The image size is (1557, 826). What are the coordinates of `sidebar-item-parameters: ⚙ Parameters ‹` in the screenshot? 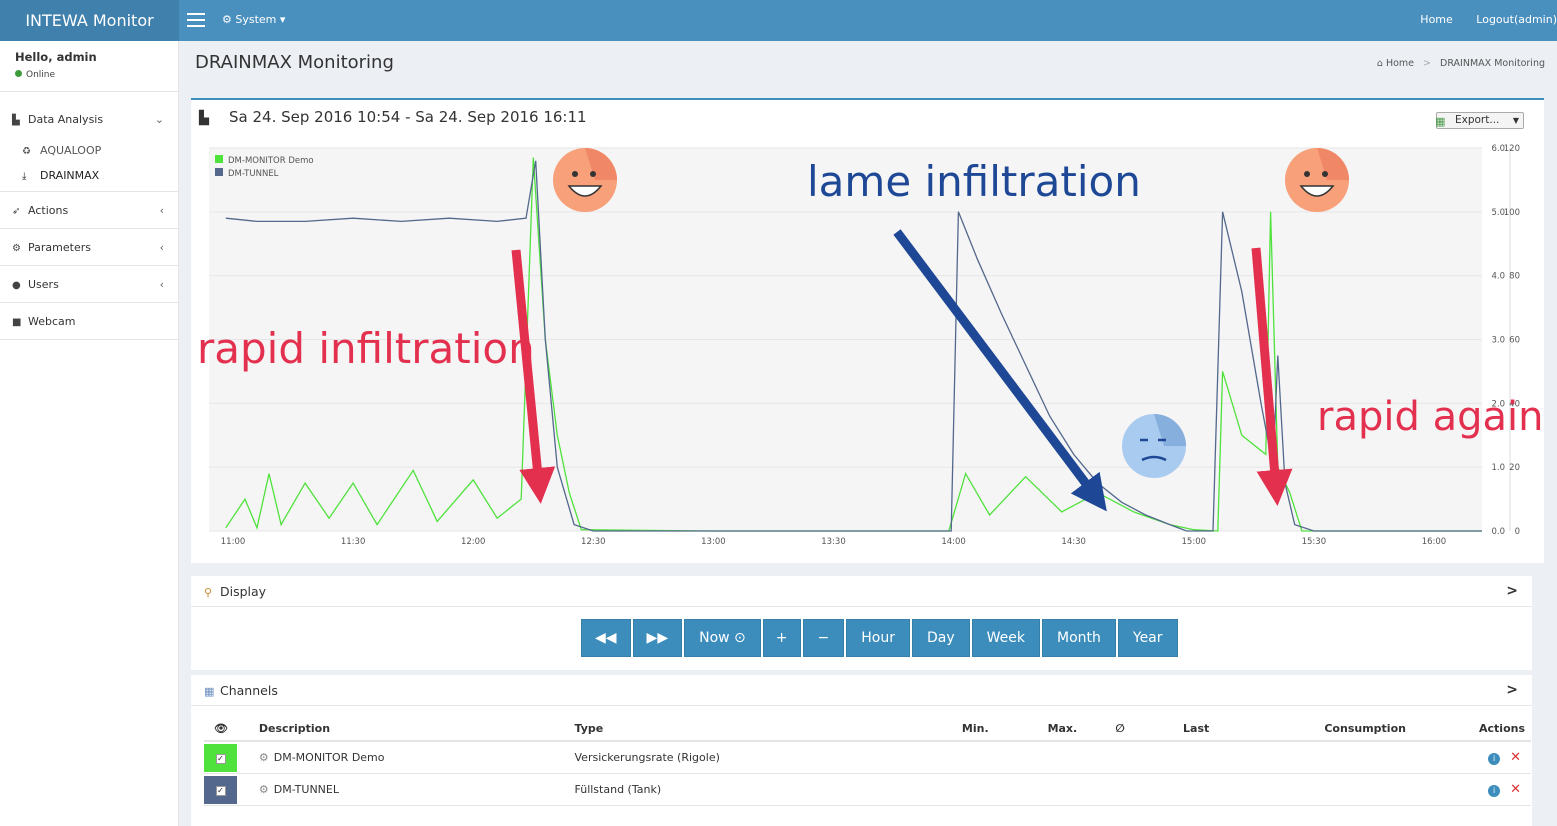 It's located at (89, 247).